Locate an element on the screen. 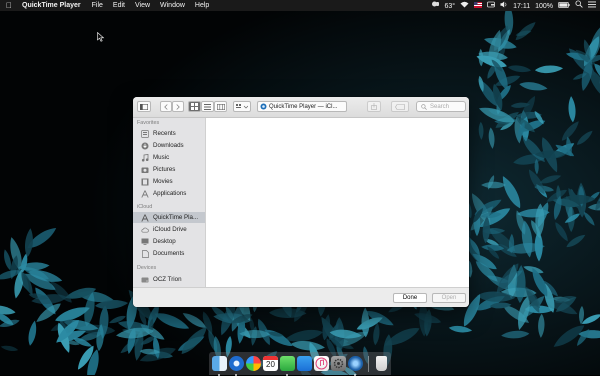 The height and width of the screenshot is (376, 600). group-icon is located at coordinates (242, 105).